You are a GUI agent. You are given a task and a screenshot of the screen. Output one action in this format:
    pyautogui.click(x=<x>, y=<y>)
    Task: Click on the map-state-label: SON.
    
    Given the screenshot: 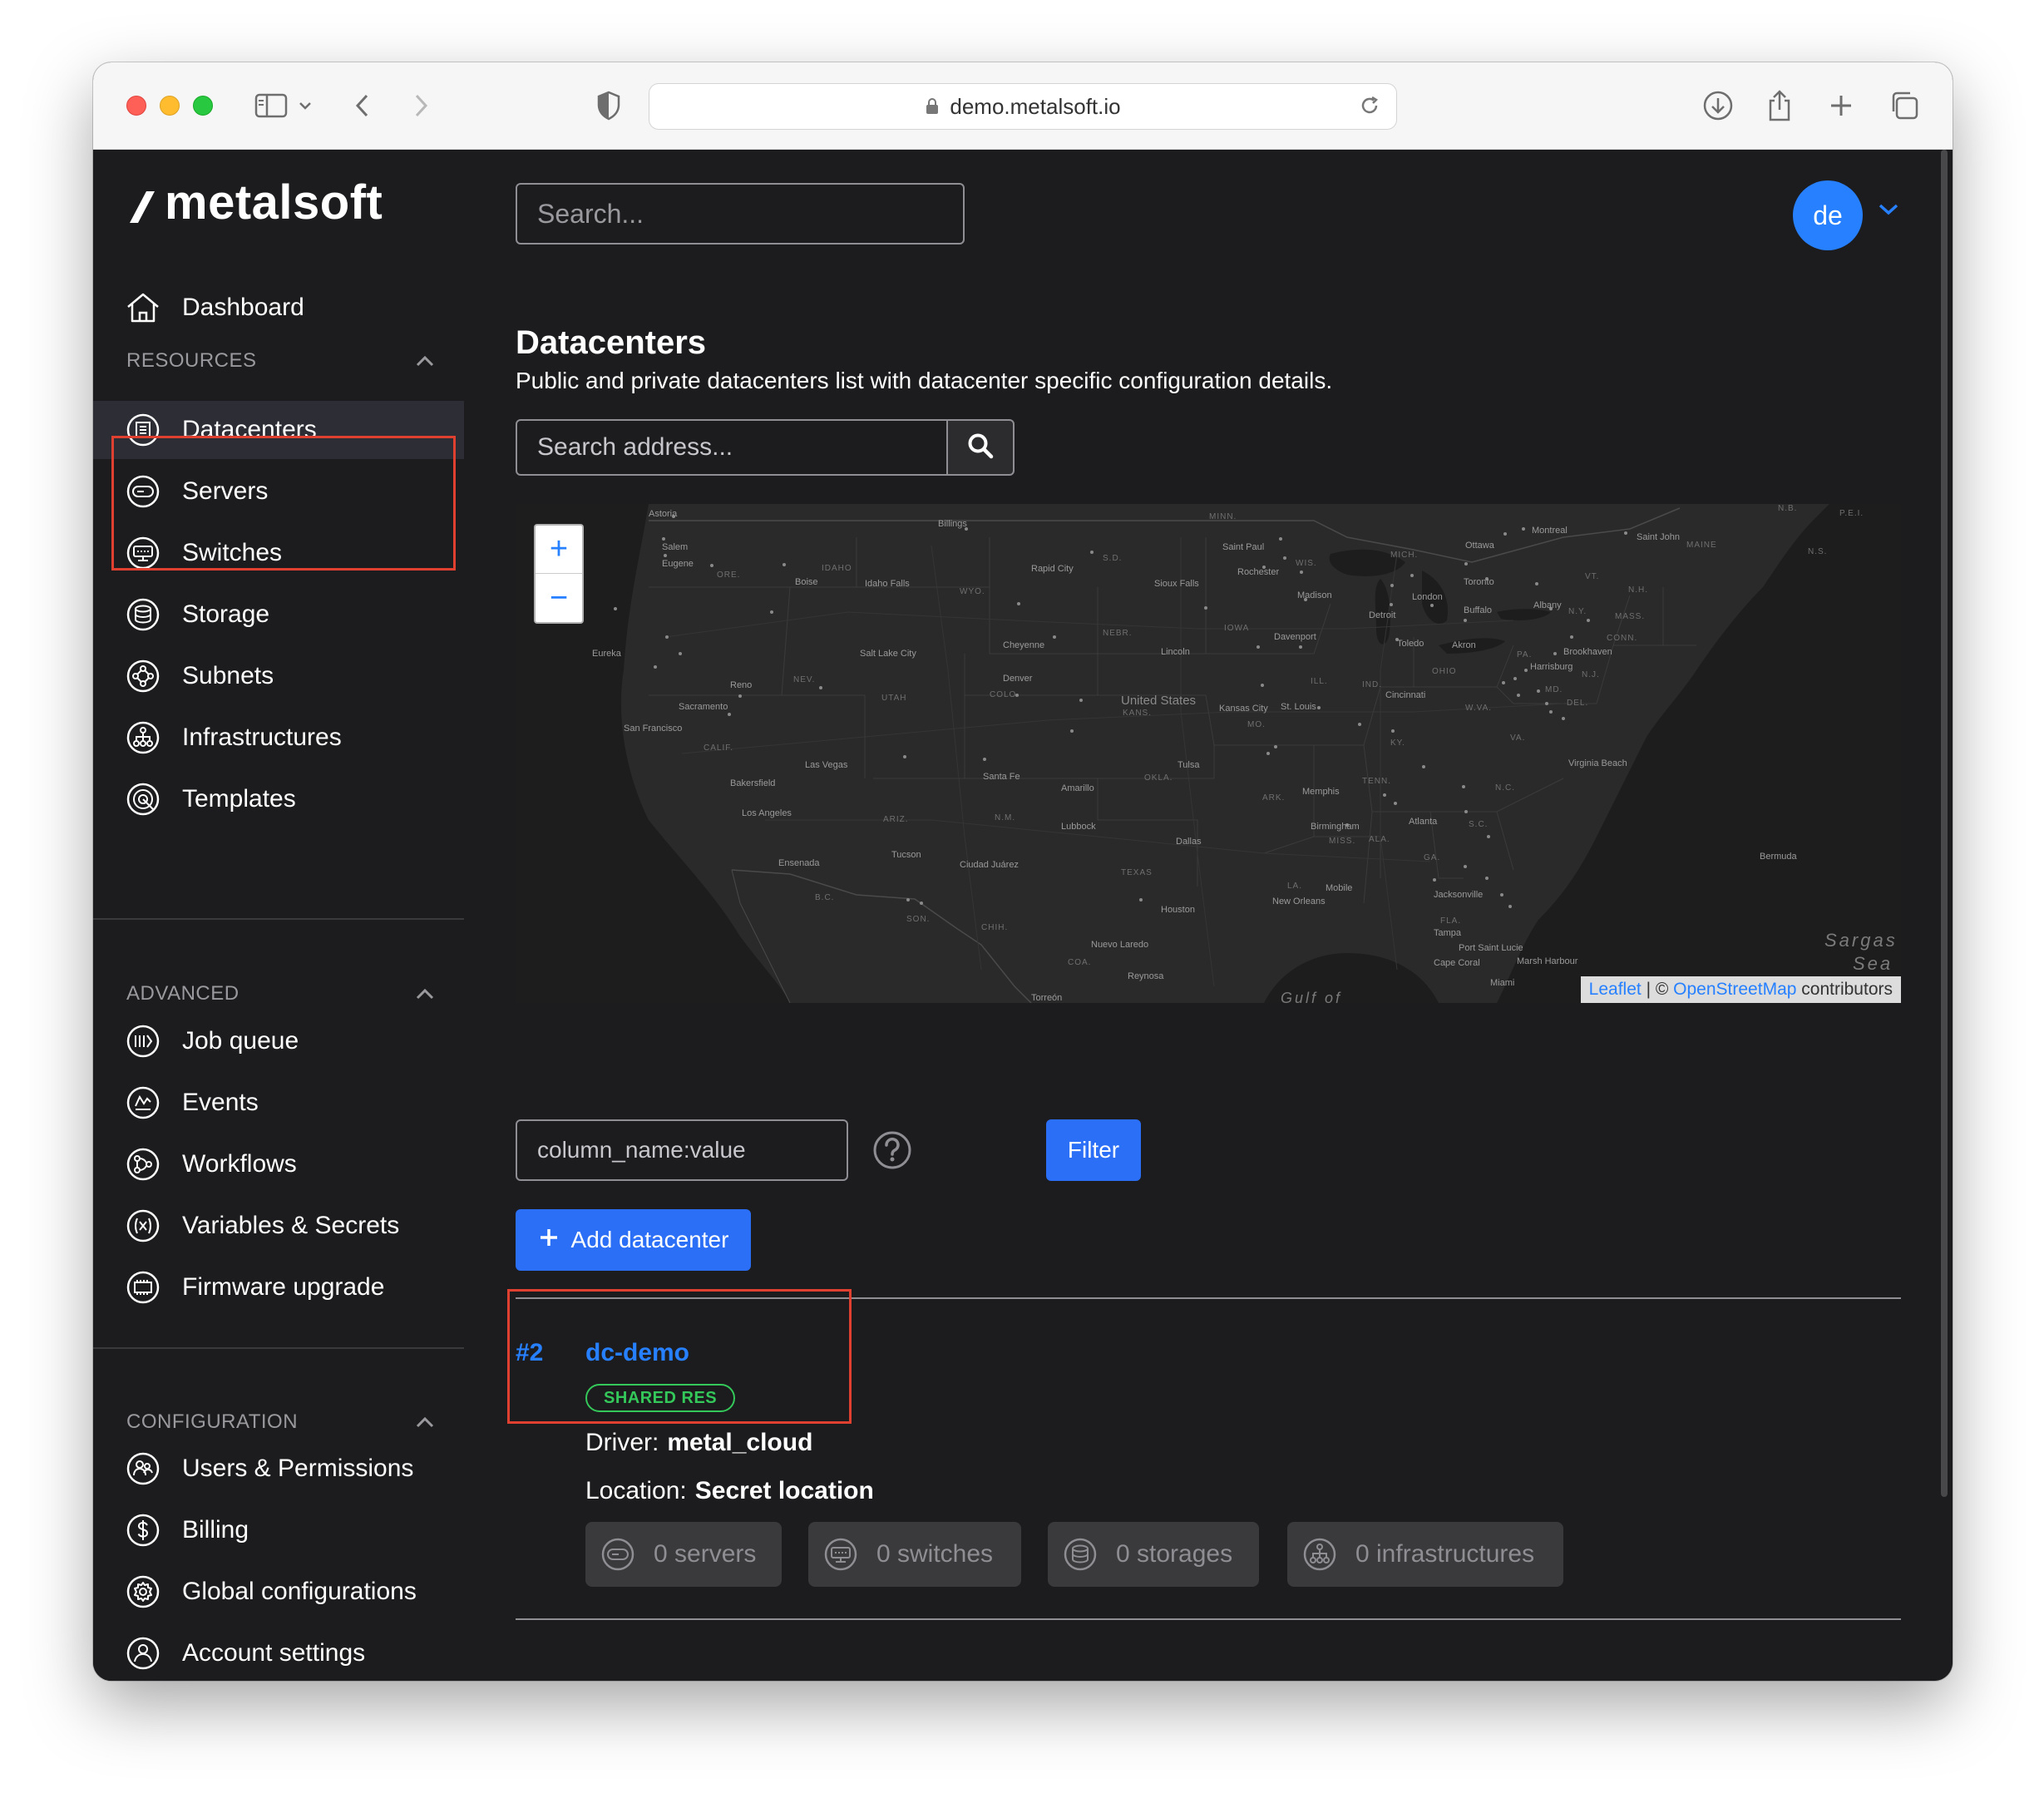 What is the action you would take?
    pyautogui.click(x=918, y=919)
    